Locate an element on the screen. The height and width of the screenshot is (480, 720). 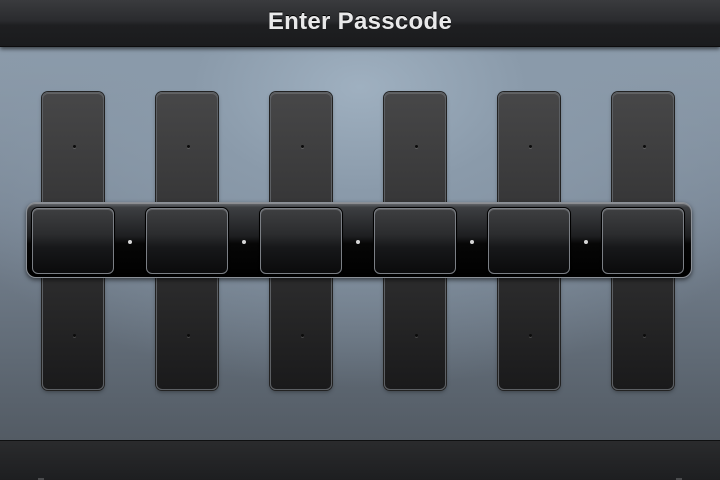
page-title: Enter Passcode is located at coordinates (360, 21).